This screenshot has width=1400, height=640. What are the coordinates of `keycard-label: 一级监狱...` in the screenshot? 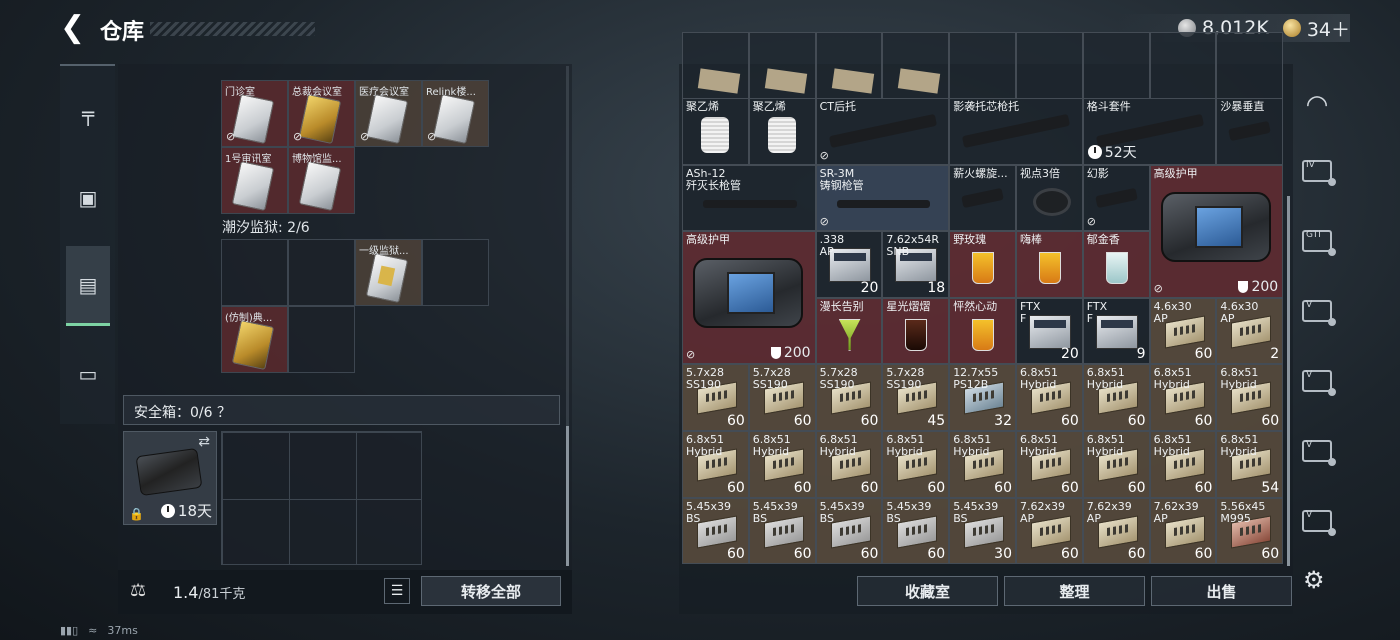 It's located at (384, 251).